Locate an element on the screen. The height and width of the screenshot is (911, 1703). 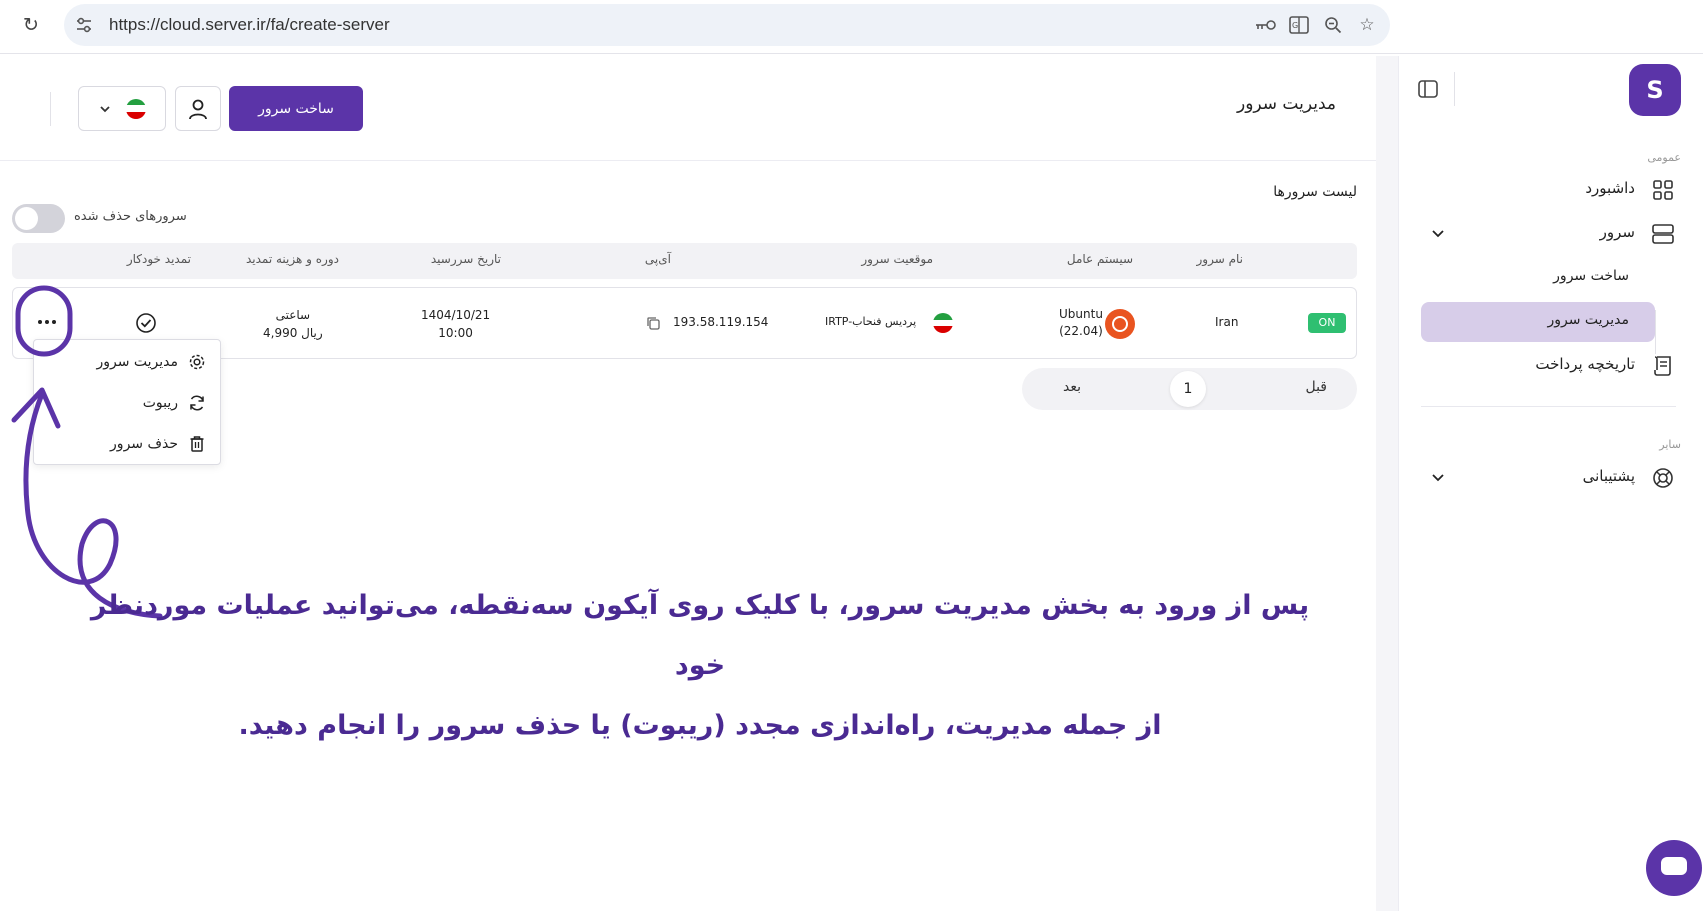
gear-icon is located at coordinates (197, 362).